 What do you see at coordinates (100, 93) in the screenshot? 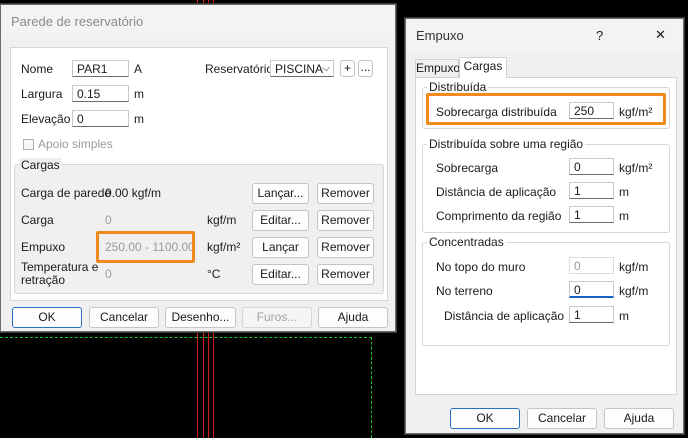
I see `largura-input: 0.15` at bounding box center [100, 93].